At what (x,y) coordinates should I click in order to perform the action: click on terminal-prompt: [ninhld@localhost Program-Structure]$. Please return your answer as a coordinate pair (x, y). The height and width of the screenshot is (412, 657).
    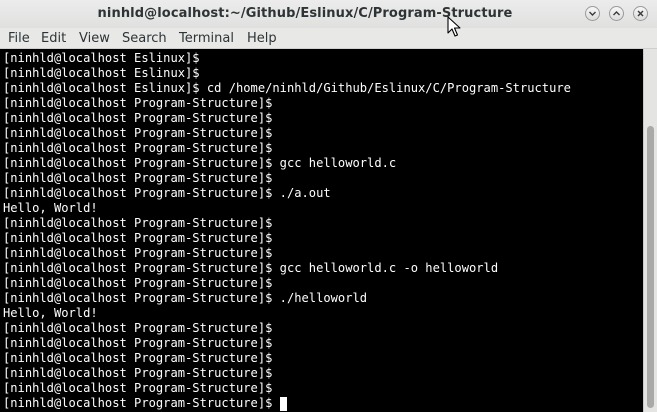
    Looking at the image, I should click on (141, 403).